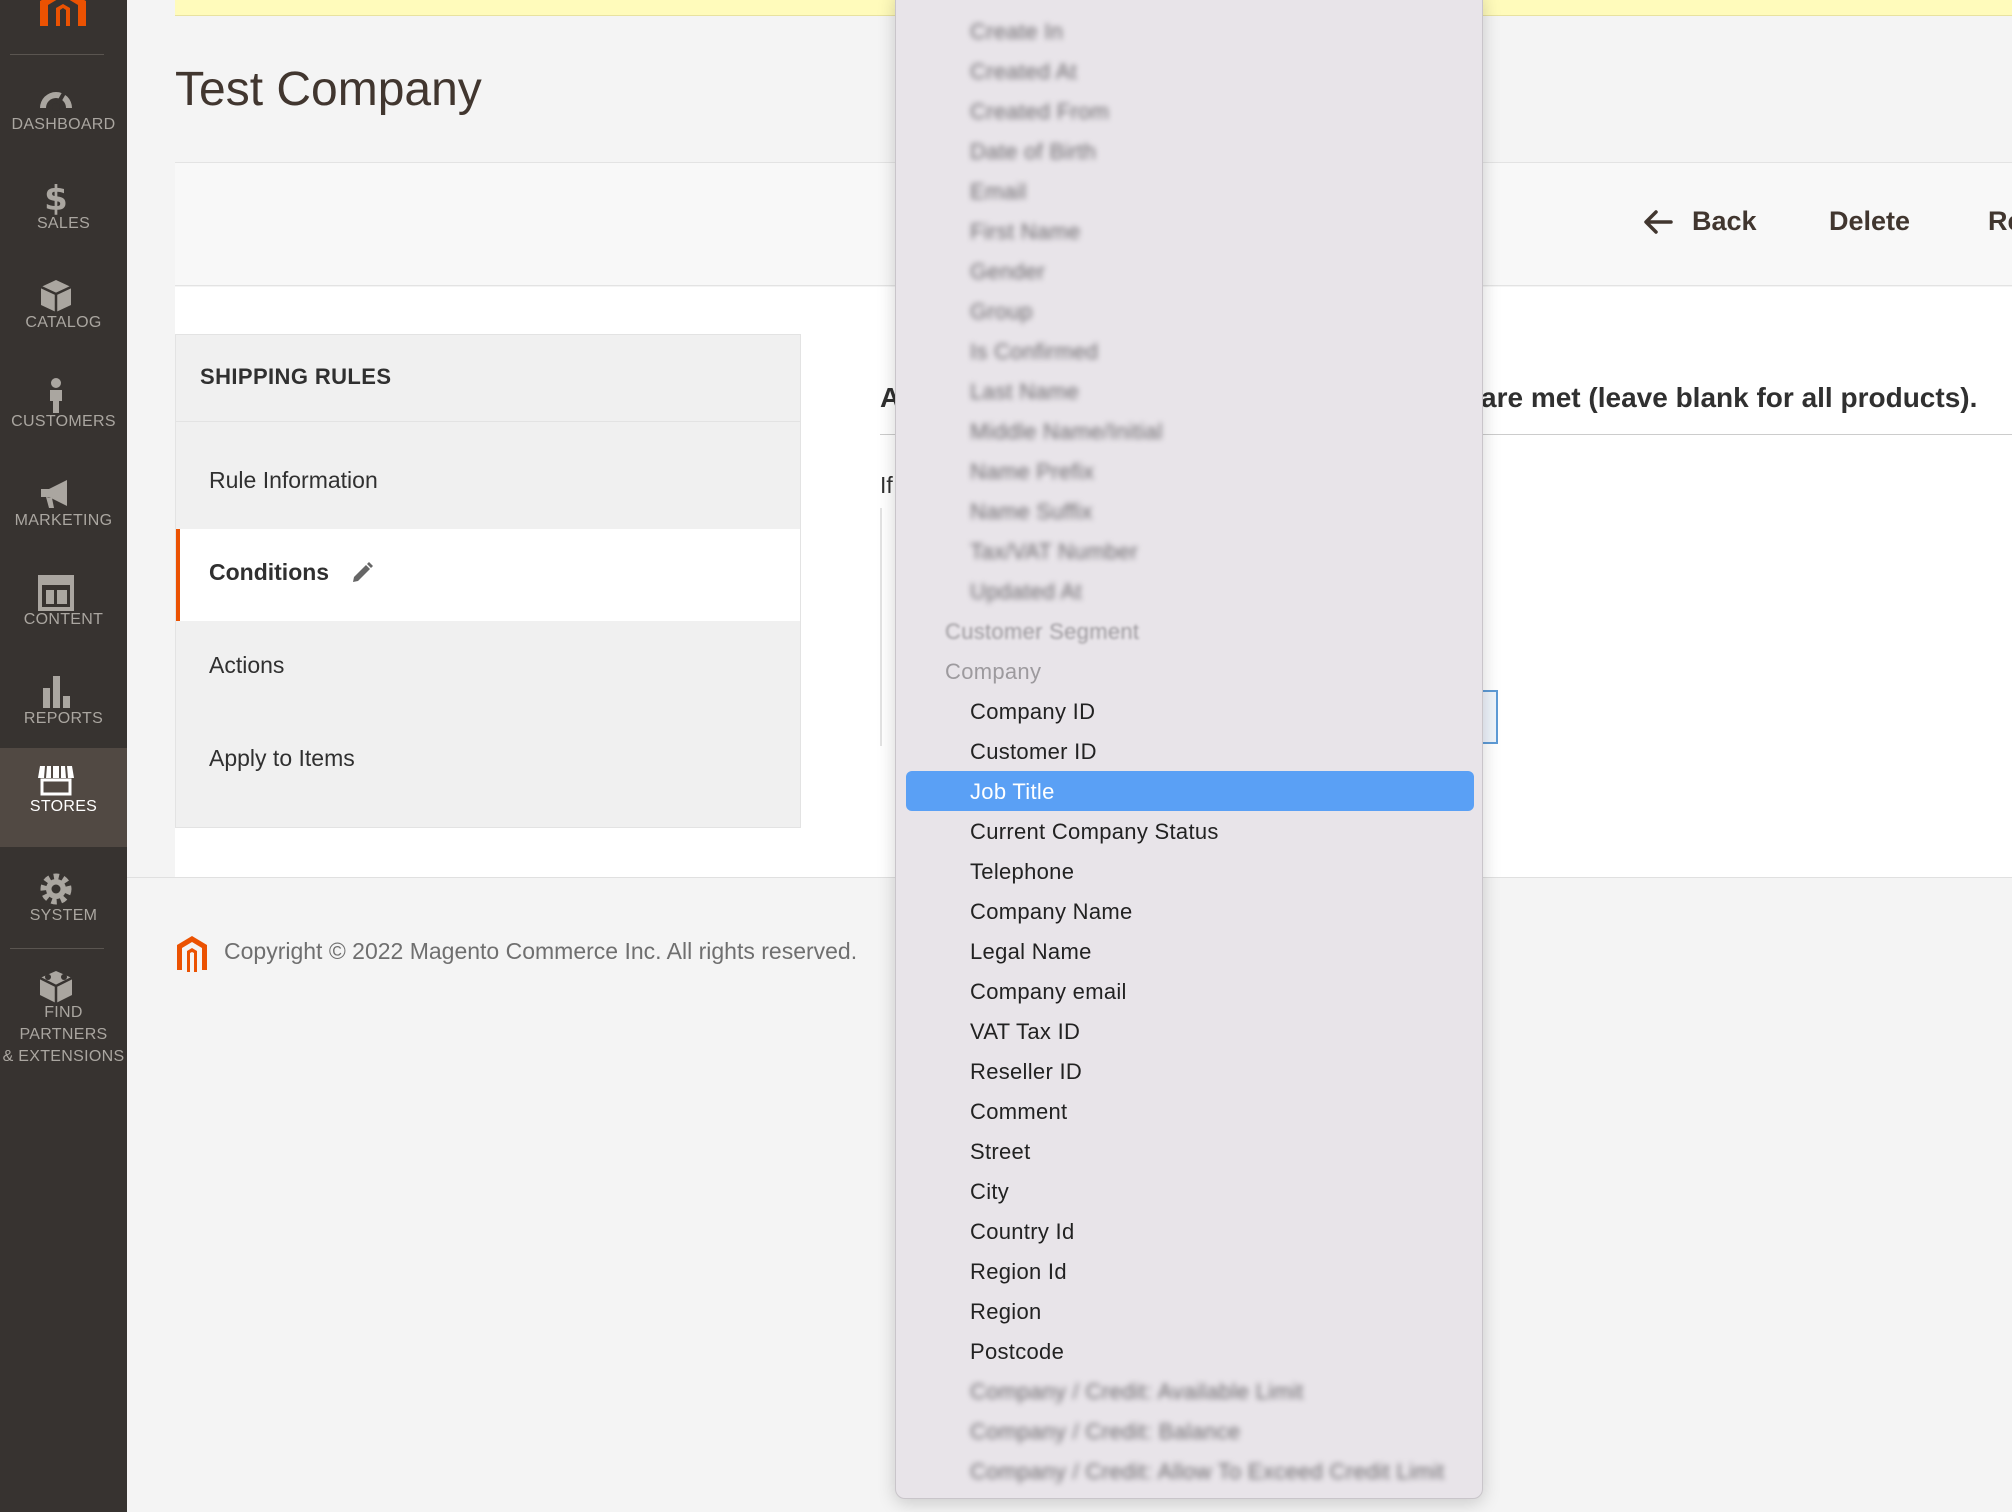  What do you see at coordinates (998, 191) in the screenshot?
I see `dropdown-option-label: Email` at bounding box center [998, 191].